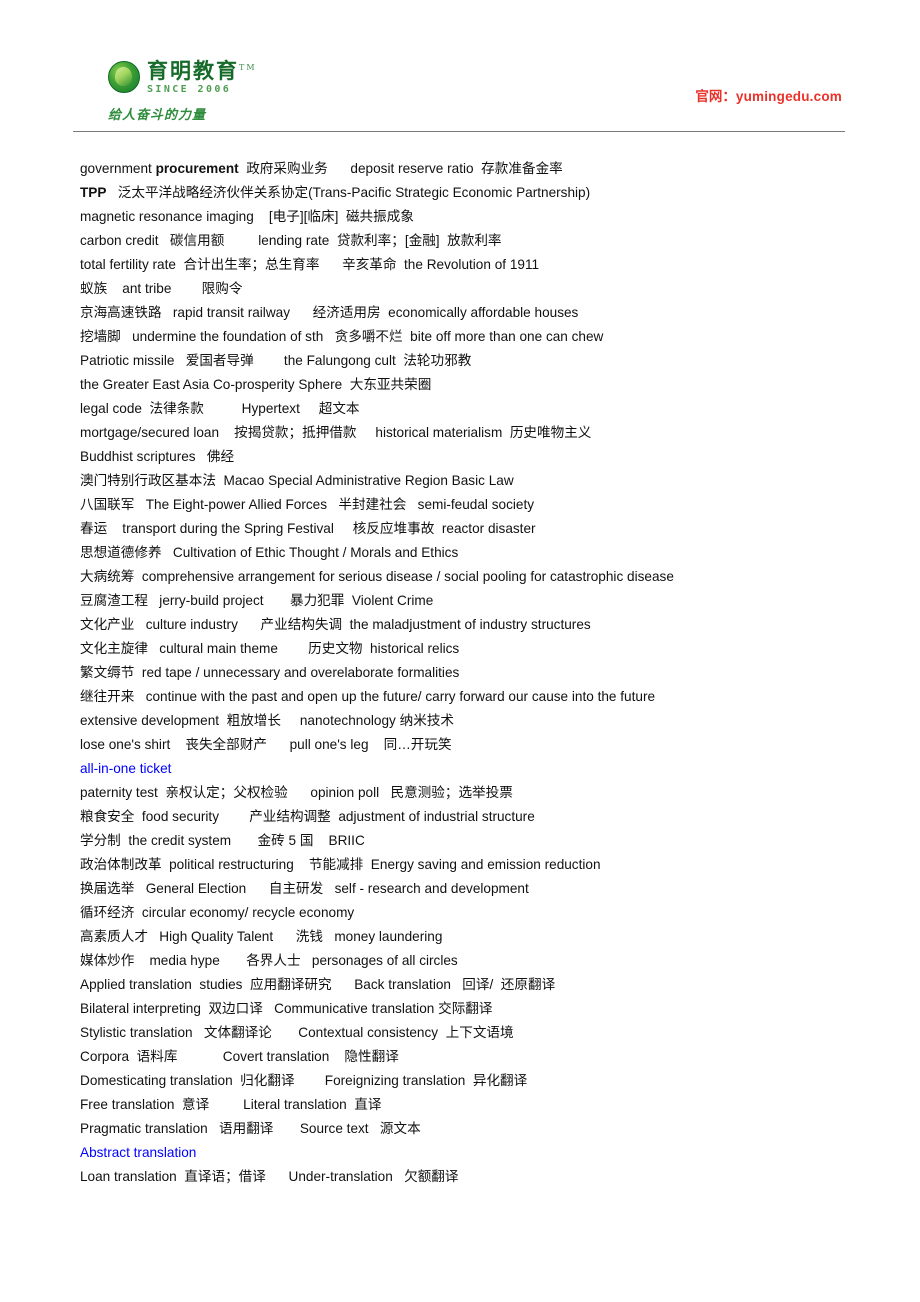 This screenshot has height=1302, width=920. Describe the element at coordinates (220, 408) in the screenshot. I see `glossary-line: legal code 法律条款 Hypertext 超文本` at that location.